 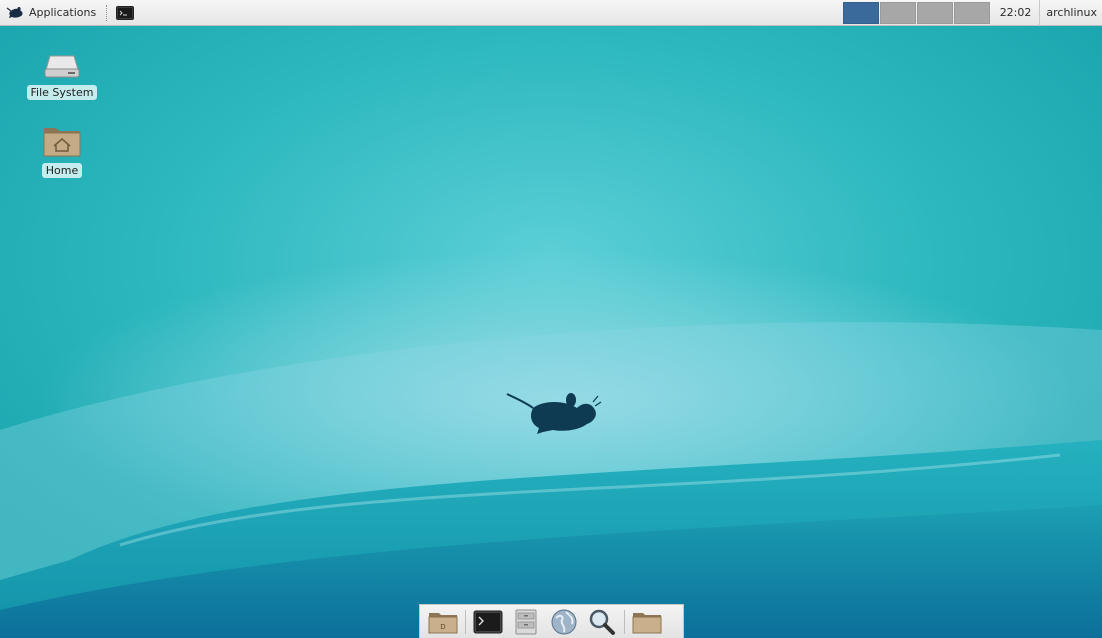 I want to click on desktop-icon-label: Home, so click(x=62, y=170).